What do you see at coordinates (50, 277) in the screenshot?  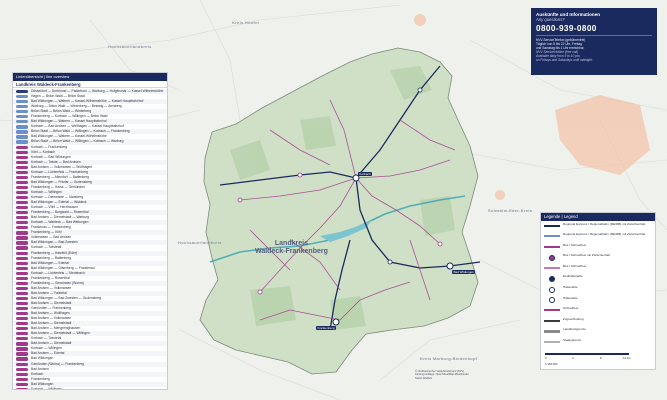 I see `overview-line-text: Frankenberg — Rosenthal` at bounding box center [50, 277].